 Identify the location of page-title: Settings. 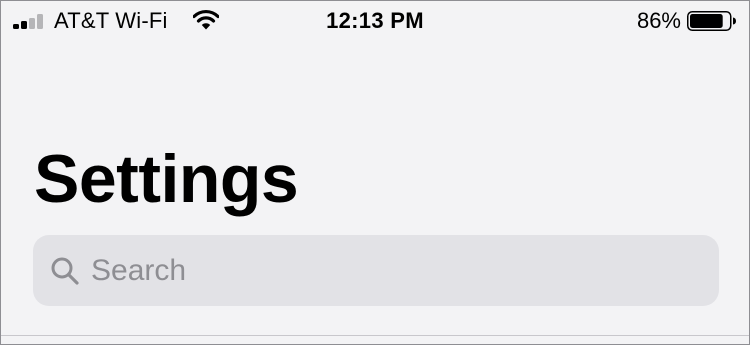
(166, 179).